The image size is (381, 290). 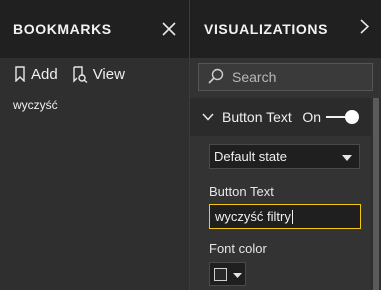 I want to click on visualizations-title: VISUALIZATIONS, so click(x=266, y=29).